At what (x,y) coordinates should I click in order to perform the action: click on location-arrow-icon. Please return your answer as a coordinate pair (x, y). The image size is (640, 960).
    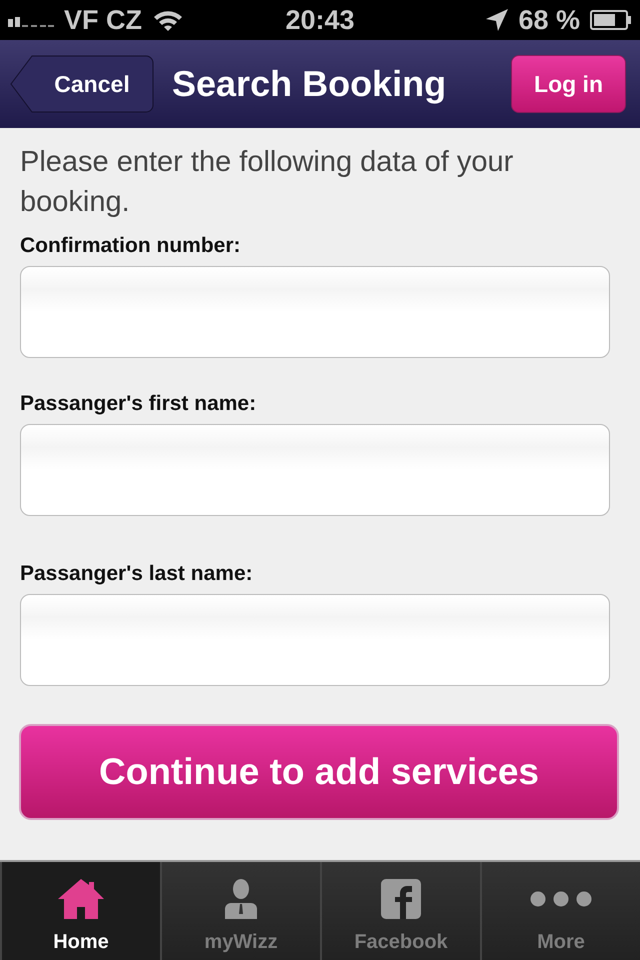
    Looking at the image, I should click on (497, 20).